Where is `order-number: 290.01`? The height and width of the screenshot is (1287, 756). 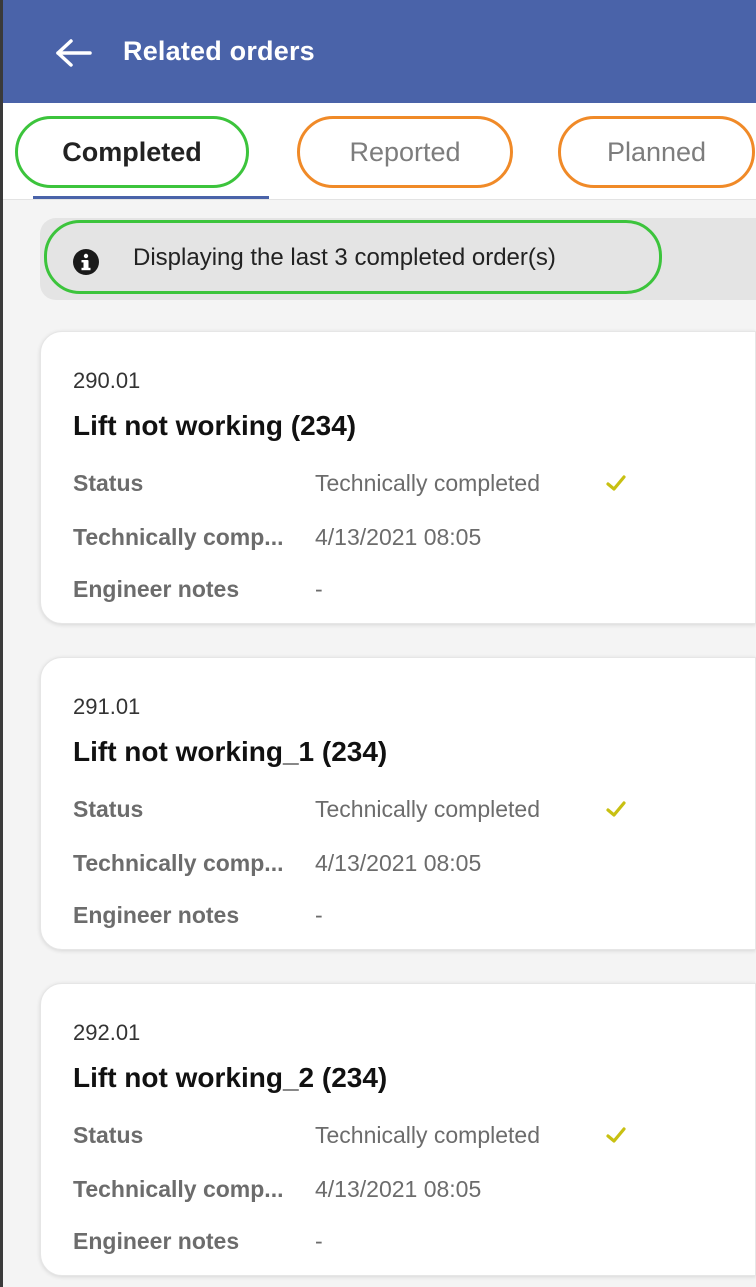 order-number: 290.01 is located at coordinates (107, 380).